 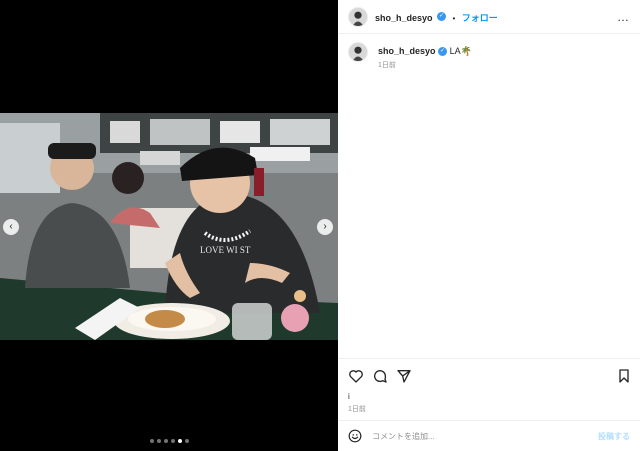 I want to click on smiley-icon, so click(x=355, y=436).